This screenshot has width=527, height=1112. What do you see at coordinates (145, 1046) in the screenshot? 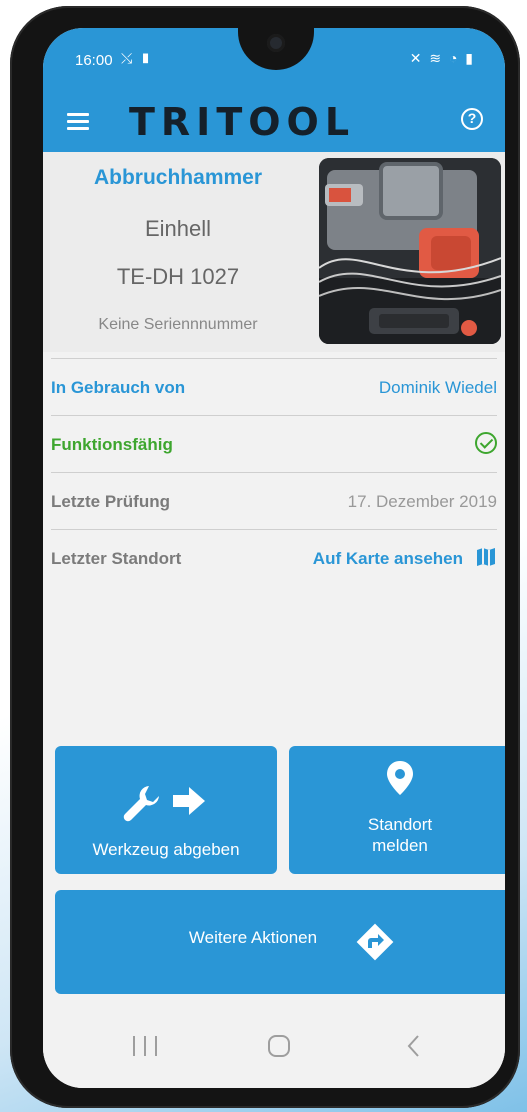
I see `recent-apps-icon` at bounding box center [145, 1046].